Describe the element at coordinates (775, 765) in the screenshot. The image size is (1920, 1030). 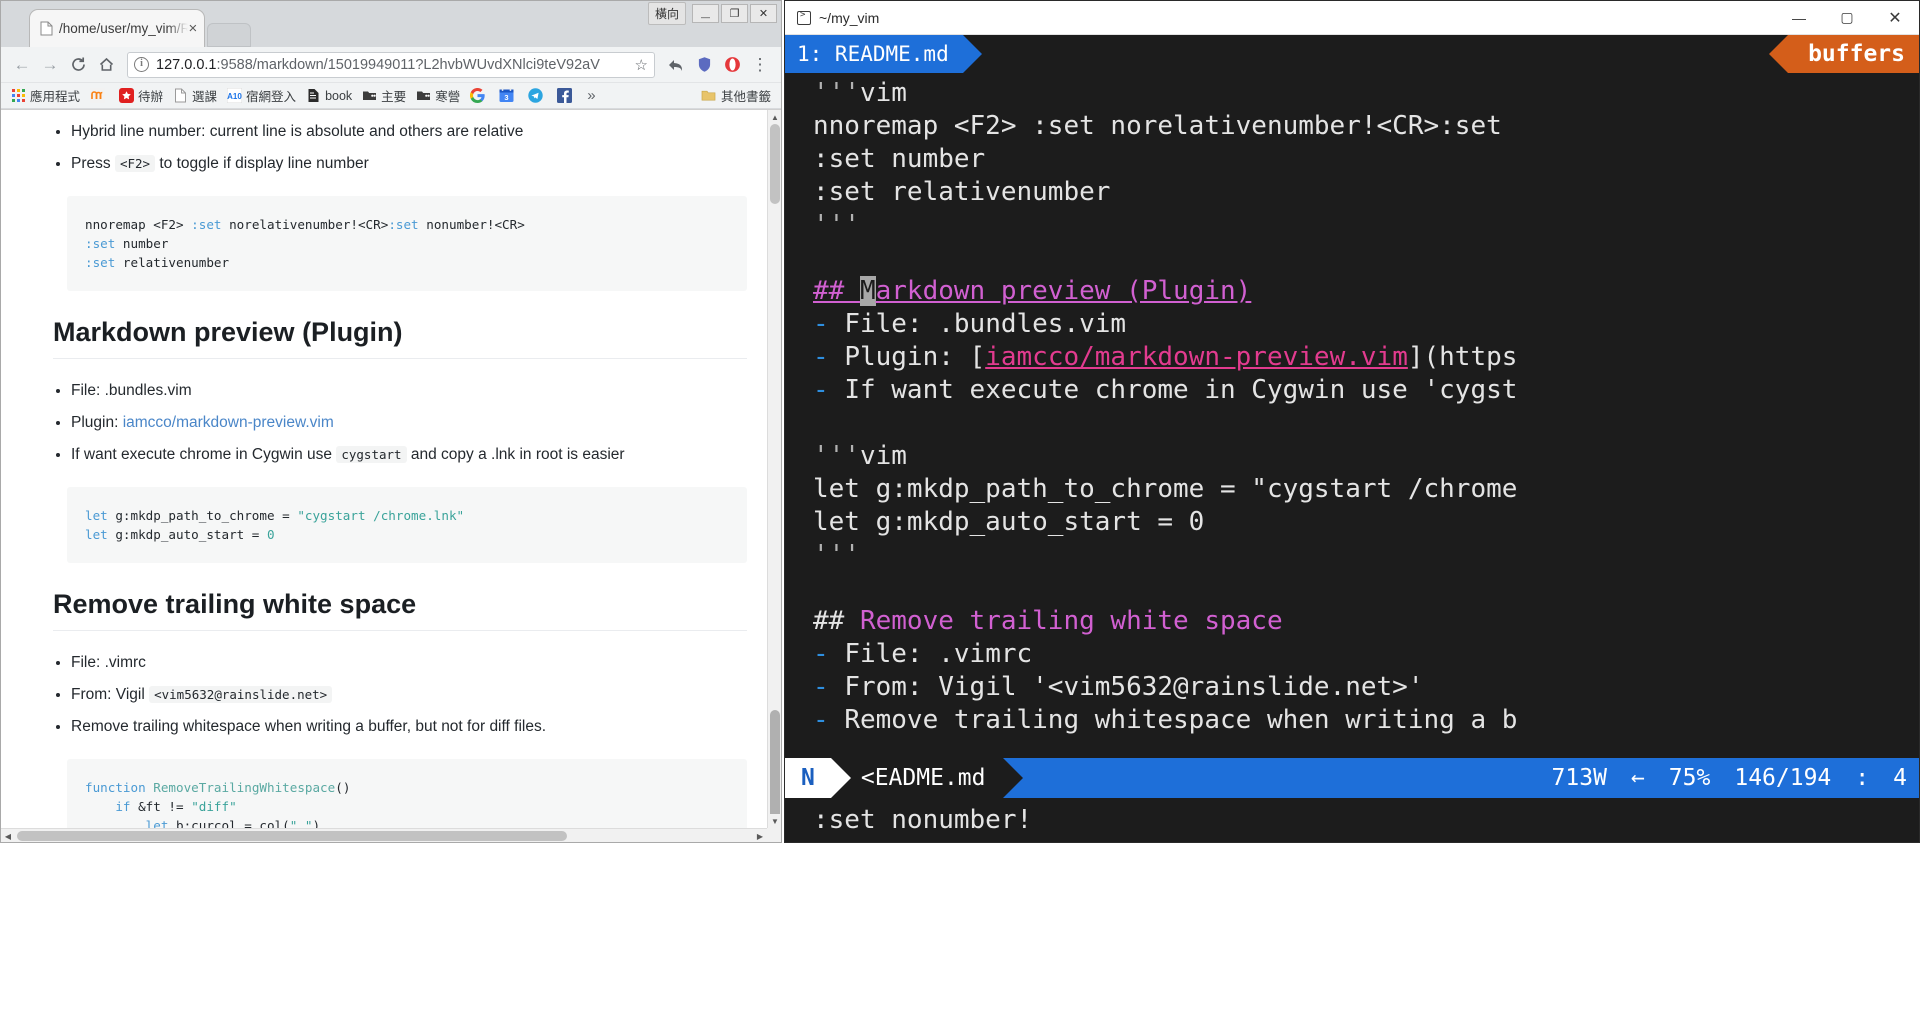
I see `vertical-scroll-thumb-secondary` at that location.